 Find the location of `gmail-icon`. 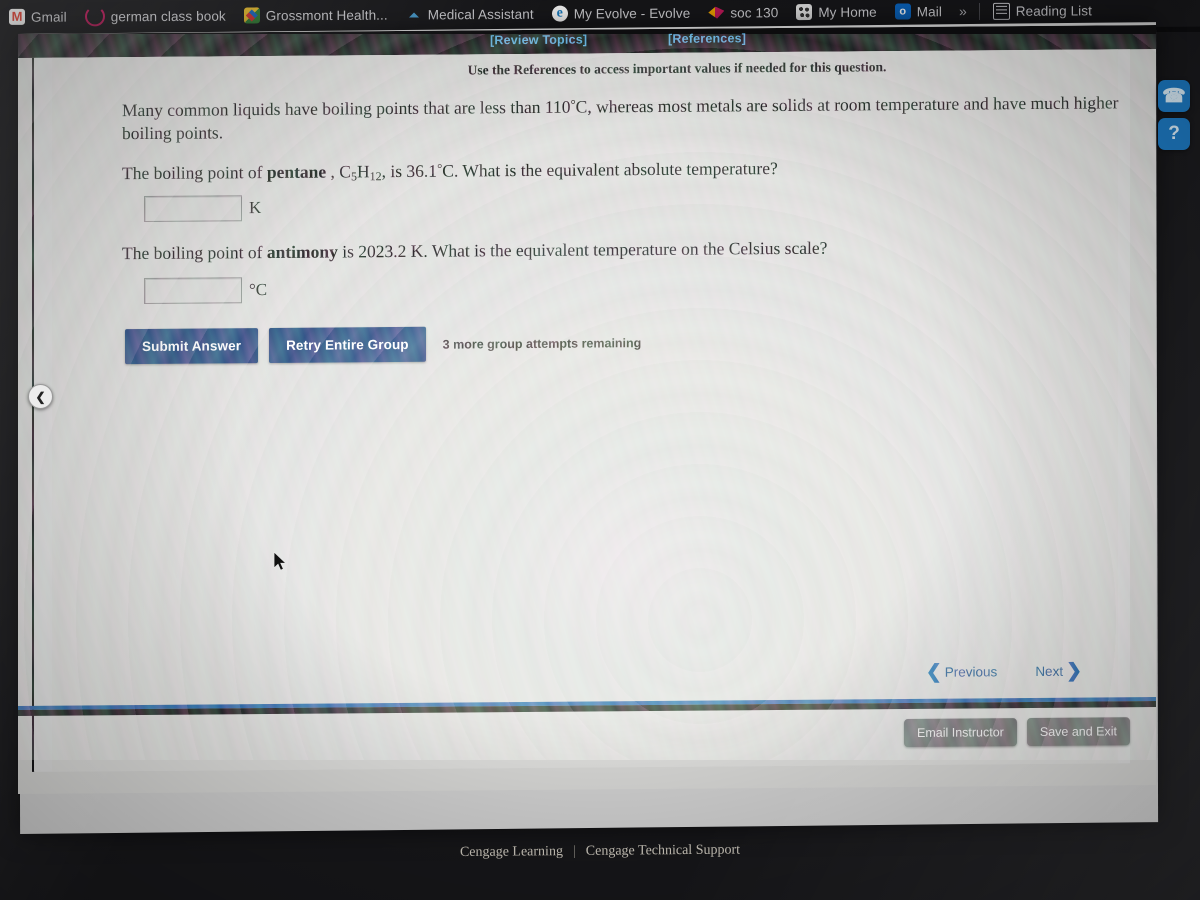

gmail-icon is located at coordinates (17, 16).